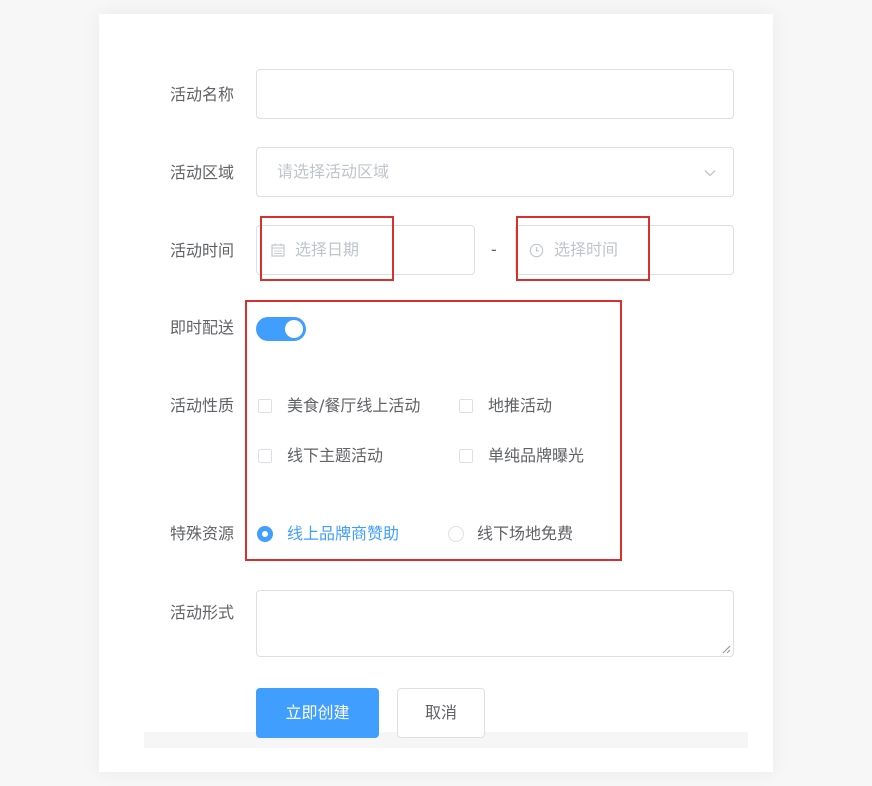  Describe the element at coordinates (294, 329) in the screenshot. I see `switch-knob` at that location.